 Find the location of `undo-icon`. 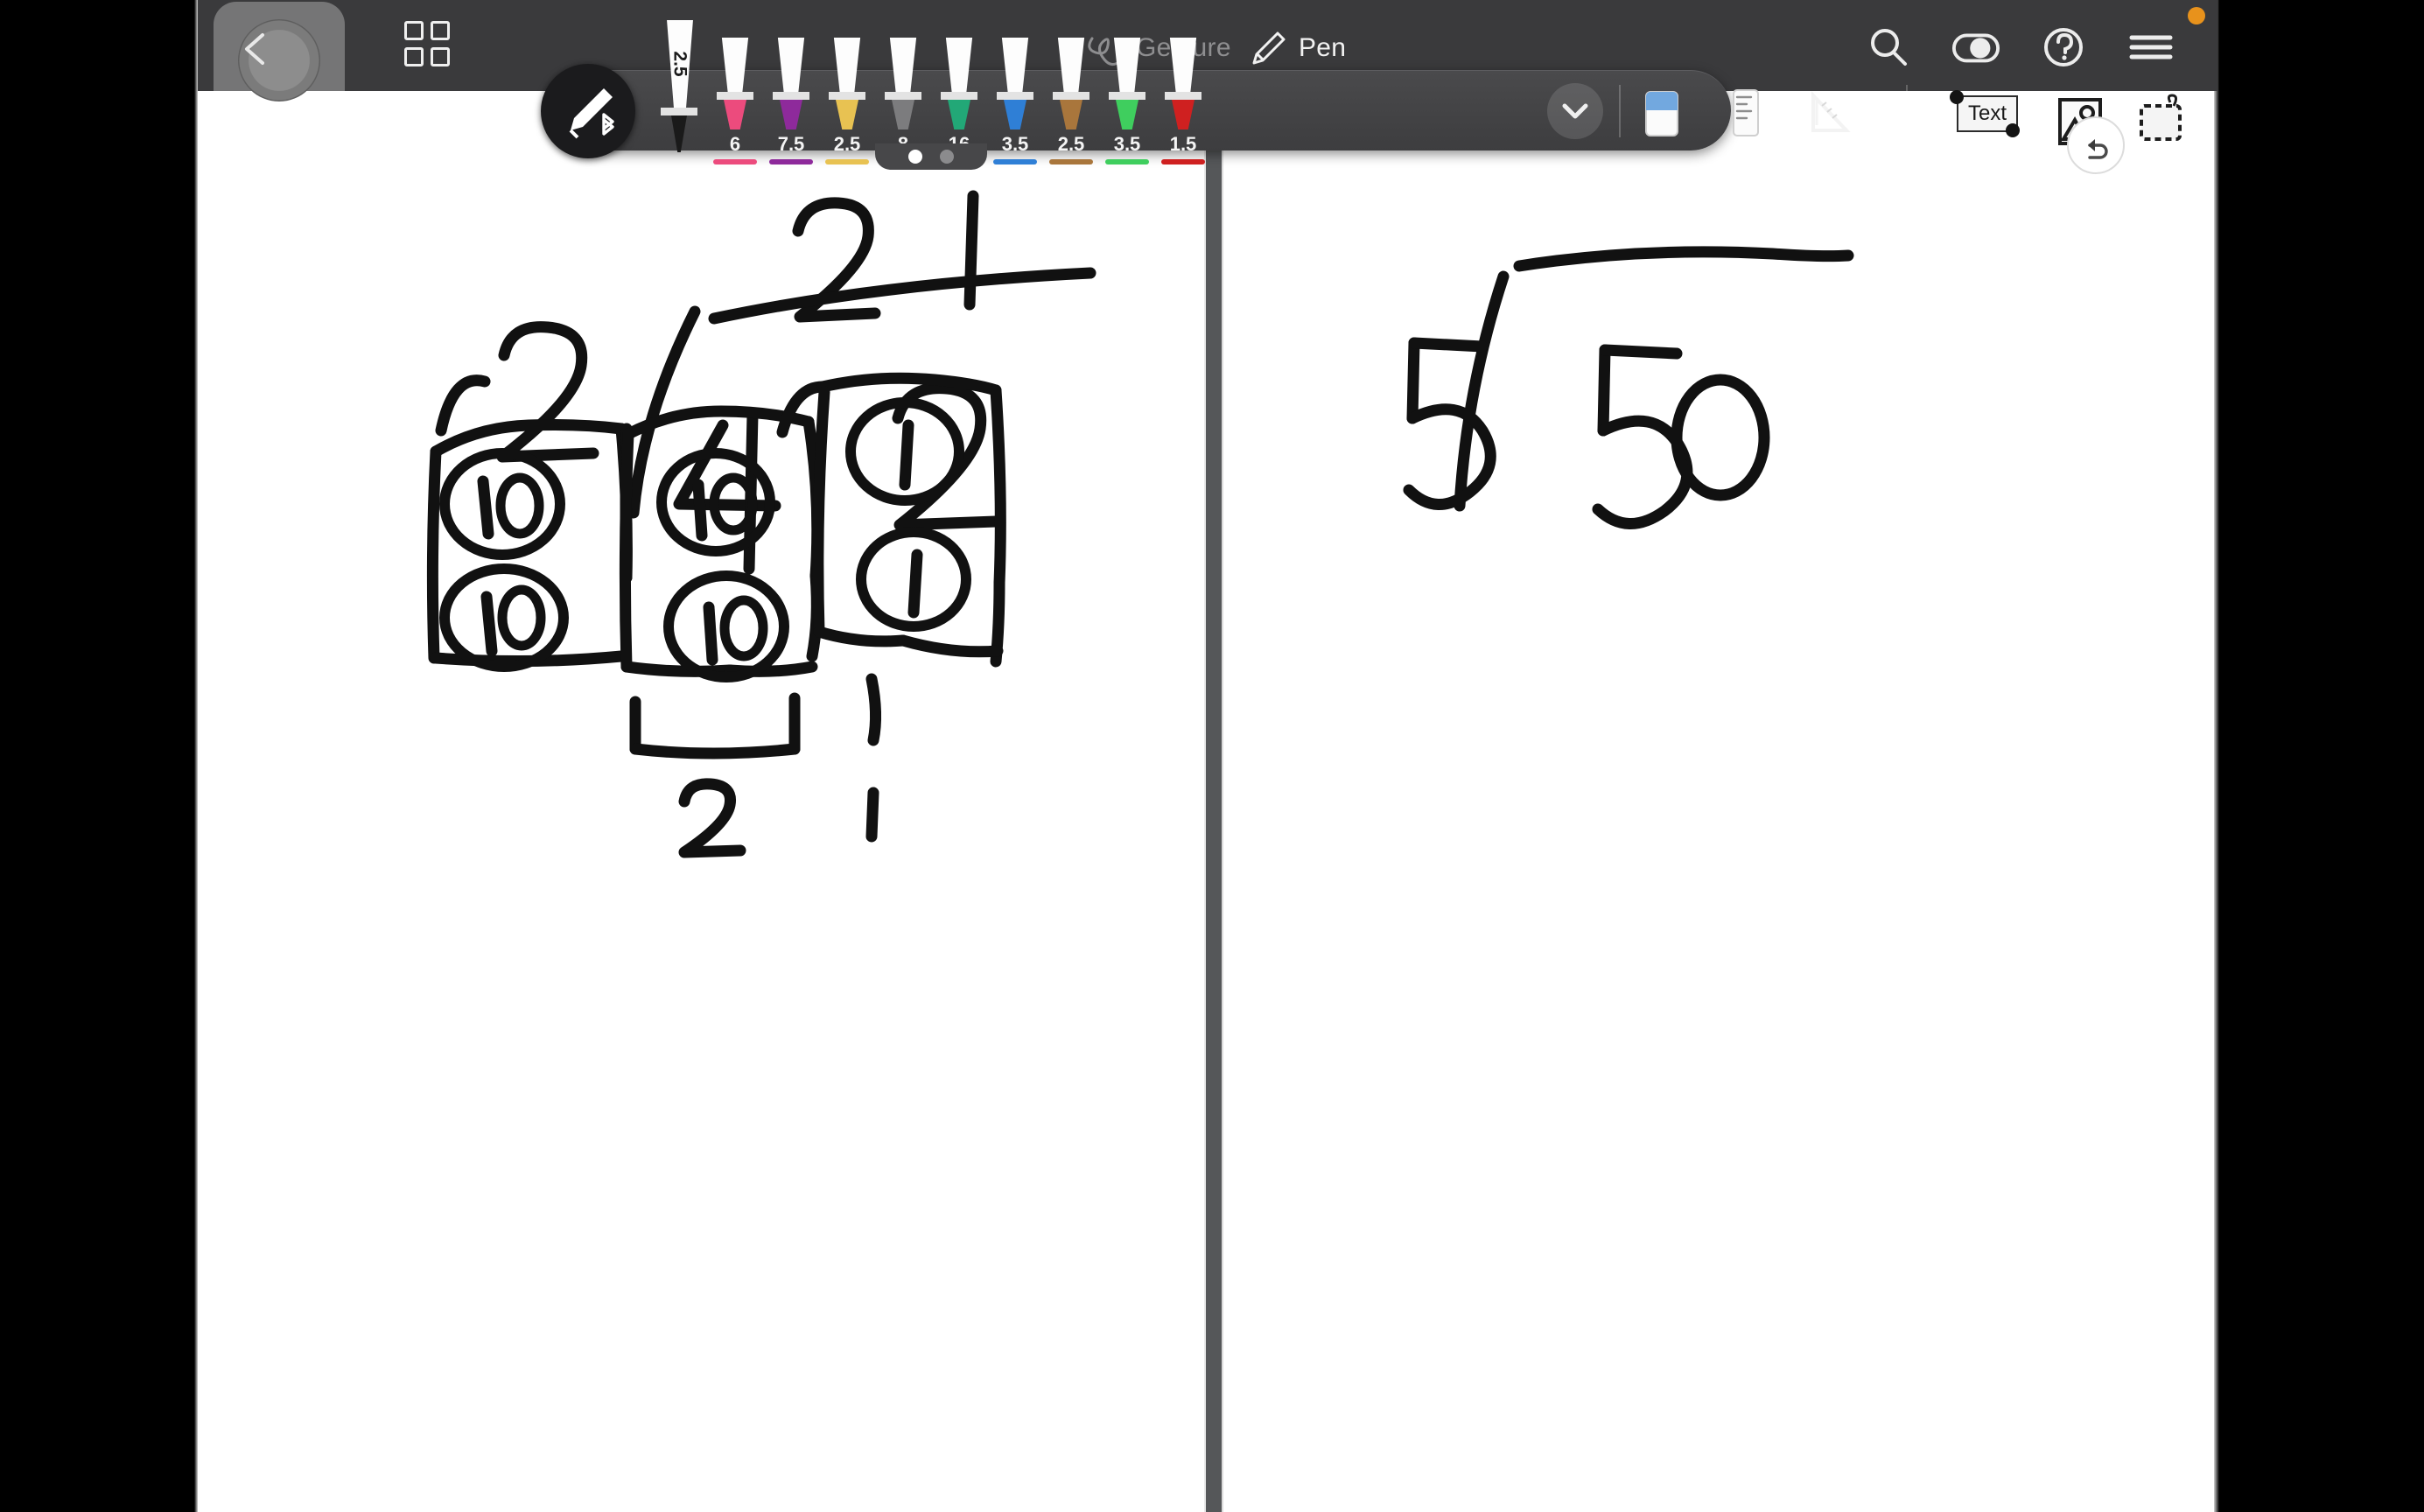

undo-icon is located at coordinates (2098, 149).